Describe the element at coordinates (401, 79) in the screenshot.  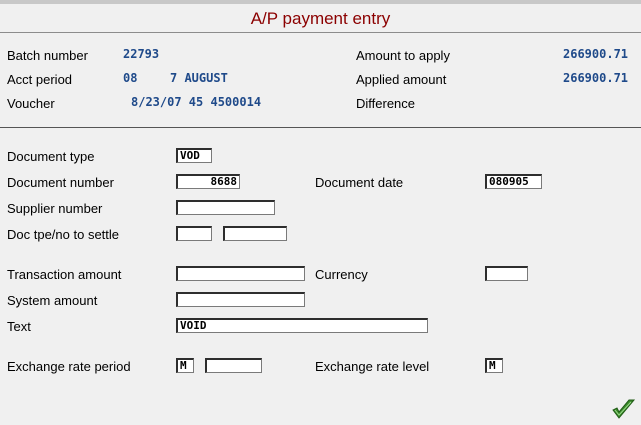
I see `applied-amount-label: Applied amount` at that location.